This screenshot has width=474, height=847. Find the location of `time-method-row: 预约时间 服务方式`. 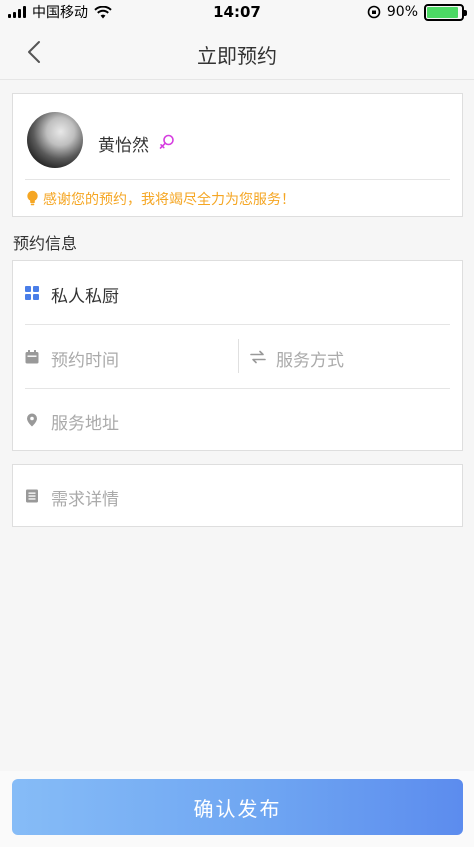

time-method-row: 预约时间 服务方式 is located at coordinates (237, 356).